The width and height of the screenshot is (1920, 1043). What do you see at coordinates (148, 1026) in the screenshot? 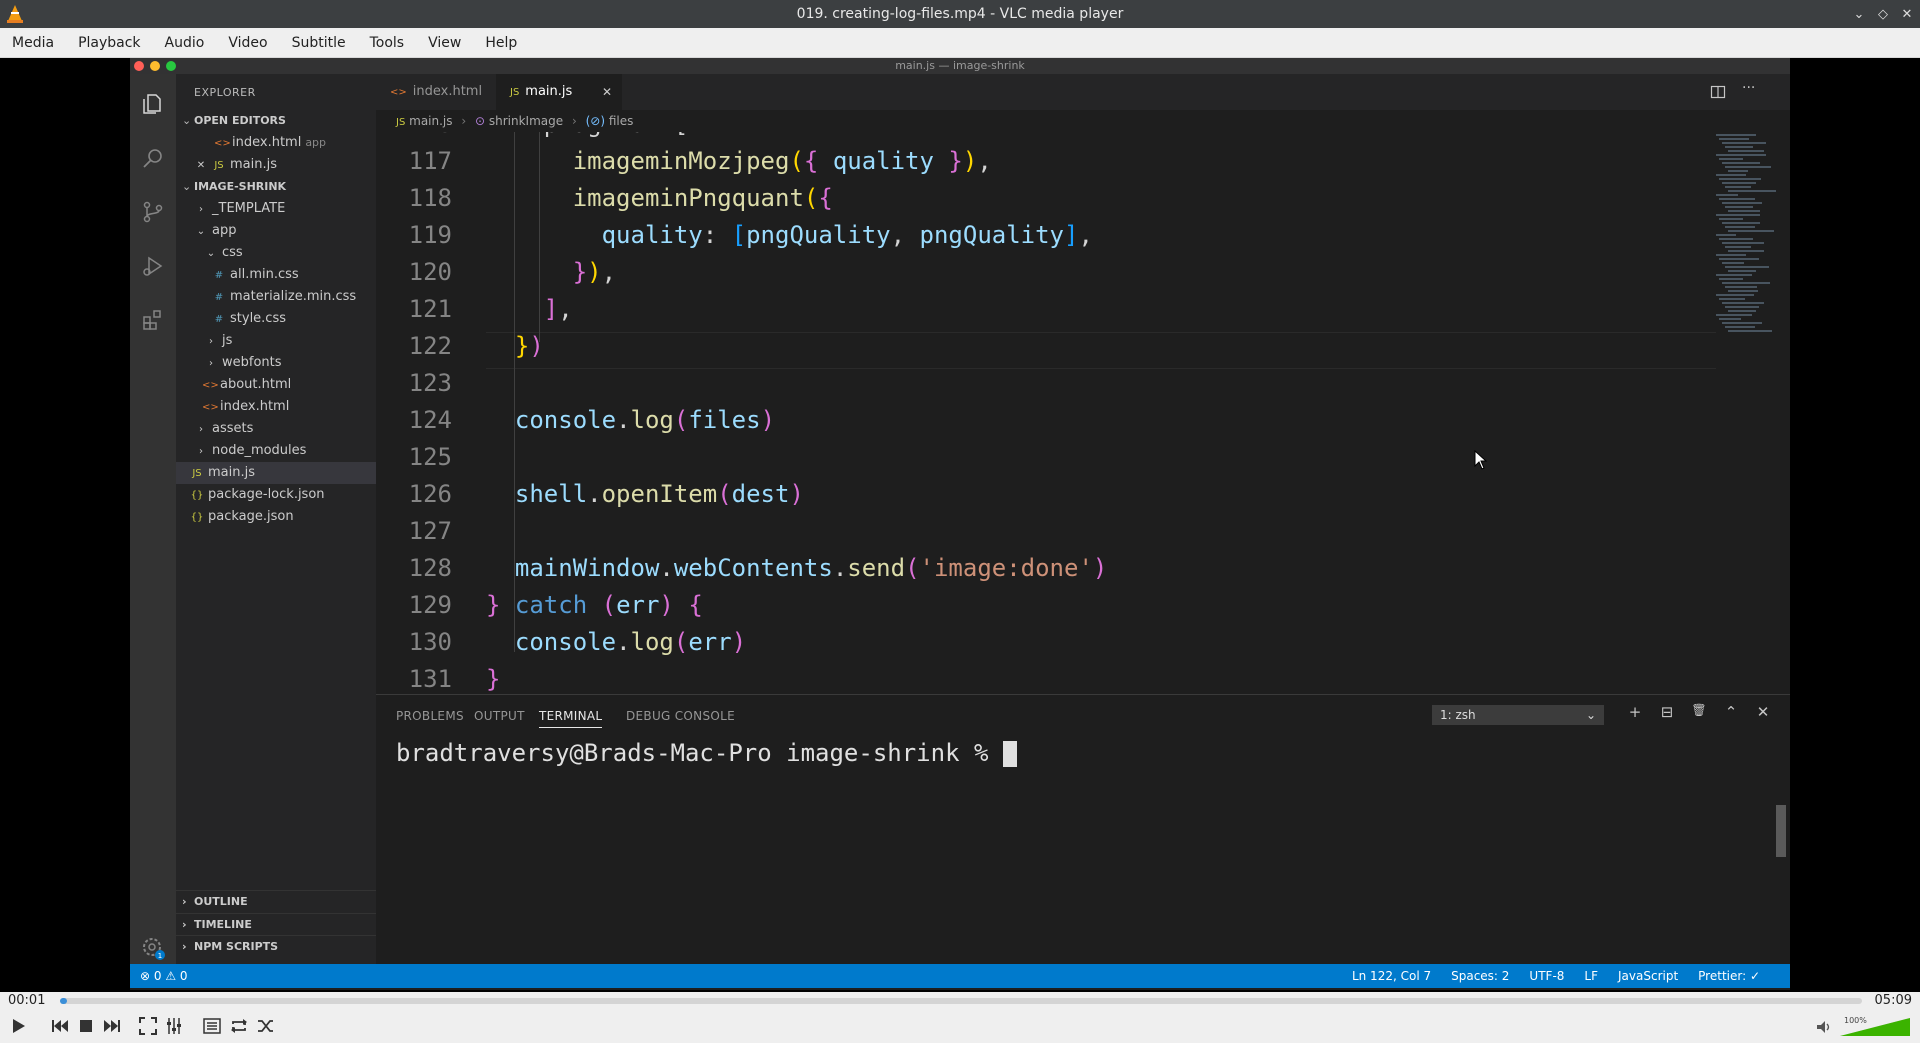
I see `fullscreen-button` at bounding box center [148, 1026].